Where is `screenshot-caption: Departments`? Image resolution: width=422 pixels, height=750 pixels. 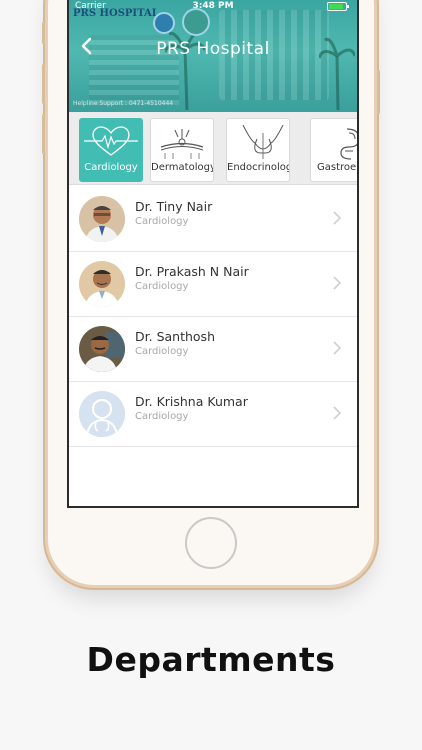 screenshot-caption: Departments is located at coordinates (211, 659).